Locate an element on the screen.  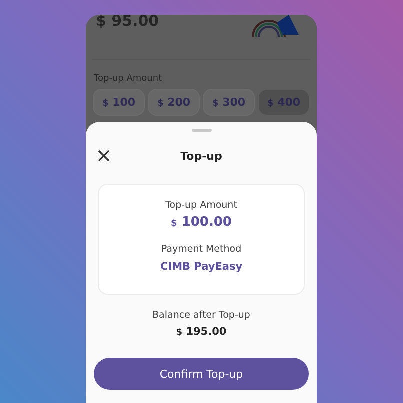
rainbow-wallet-icon is located at coordinates (275, 27).